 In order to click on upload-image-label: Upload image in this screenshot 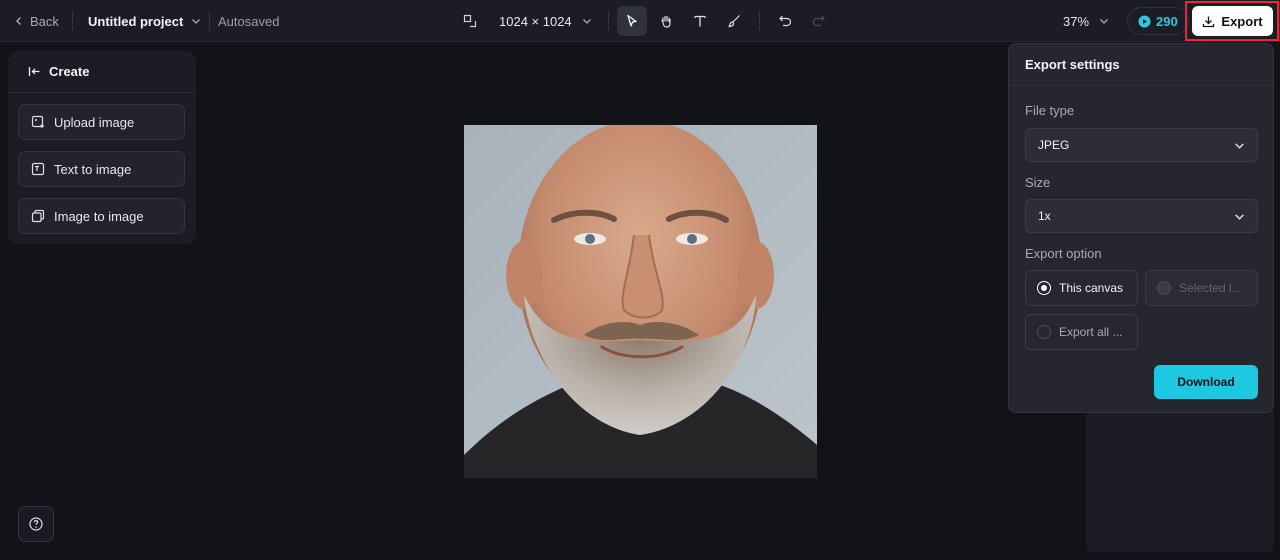, I will do `click(94, 122)`.